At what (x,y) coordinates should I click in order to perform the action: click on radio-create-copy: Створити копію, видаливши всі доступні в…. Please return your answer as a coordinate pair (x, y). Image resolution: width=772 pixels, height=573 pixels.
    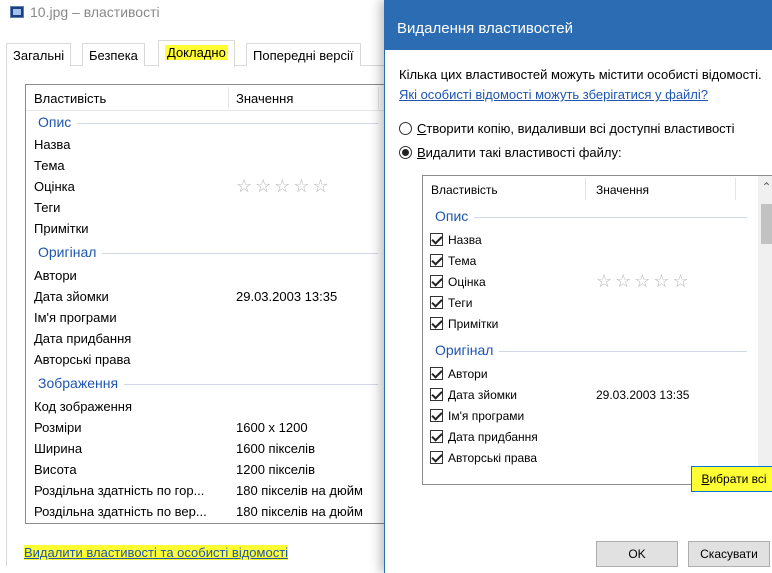
    Looking at the image, I should click on (579, 131).